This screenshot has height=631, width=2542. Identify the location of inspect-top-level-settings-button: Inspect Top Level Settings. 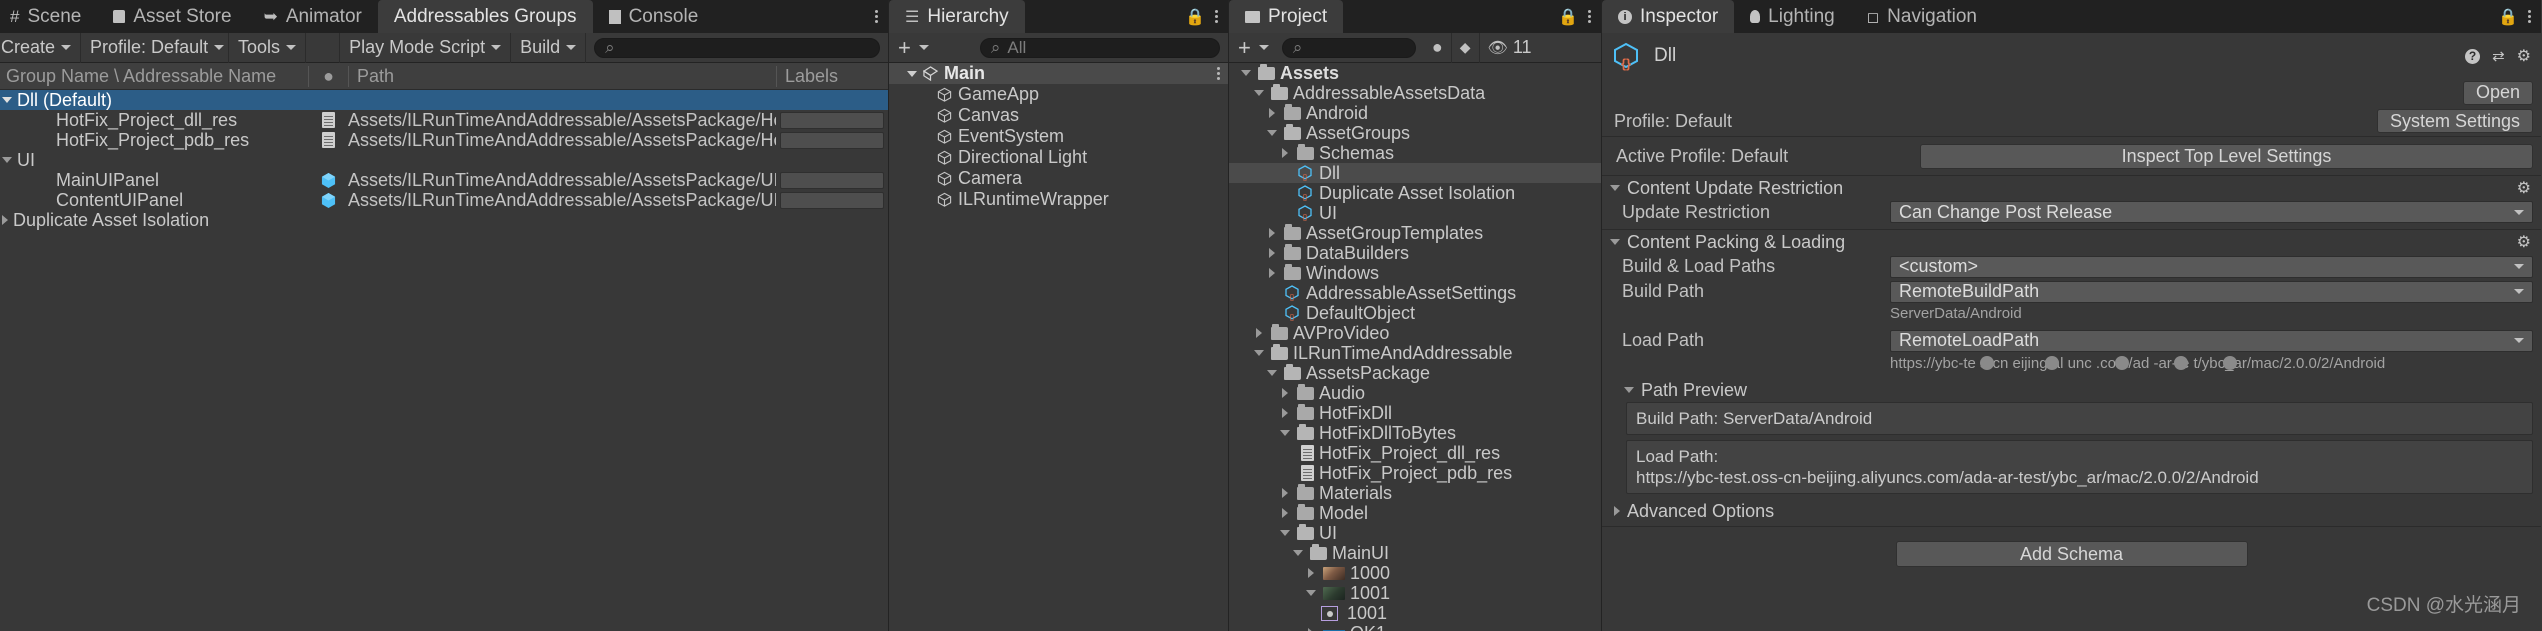
(2226, 156).